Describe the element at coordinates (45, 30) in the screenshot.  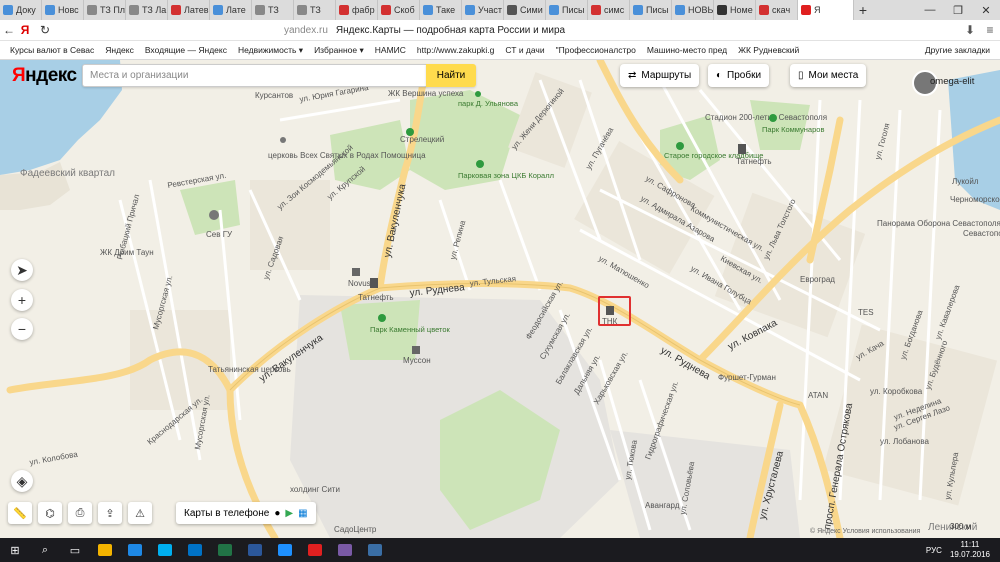
I see `reload-icon: ↻` at that location.